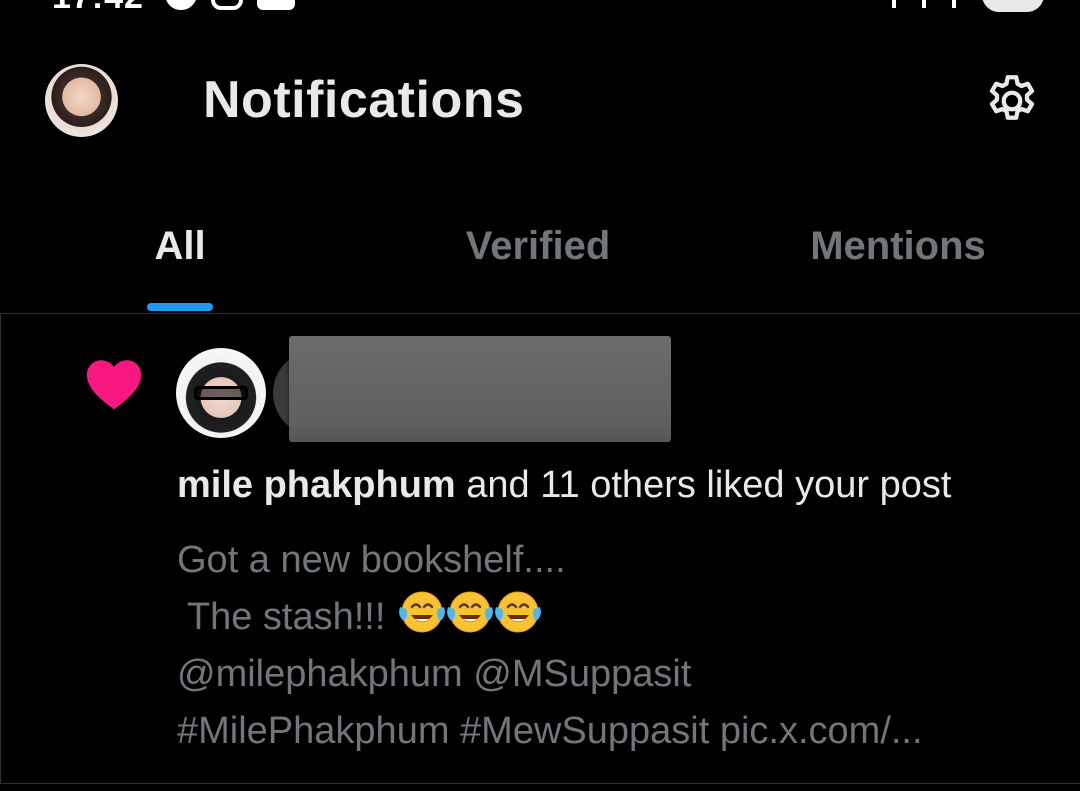  What do you see at coordinates (1012, 97) in the screenshot?
I see `gear-icon` at bounding box center [1012, 97].